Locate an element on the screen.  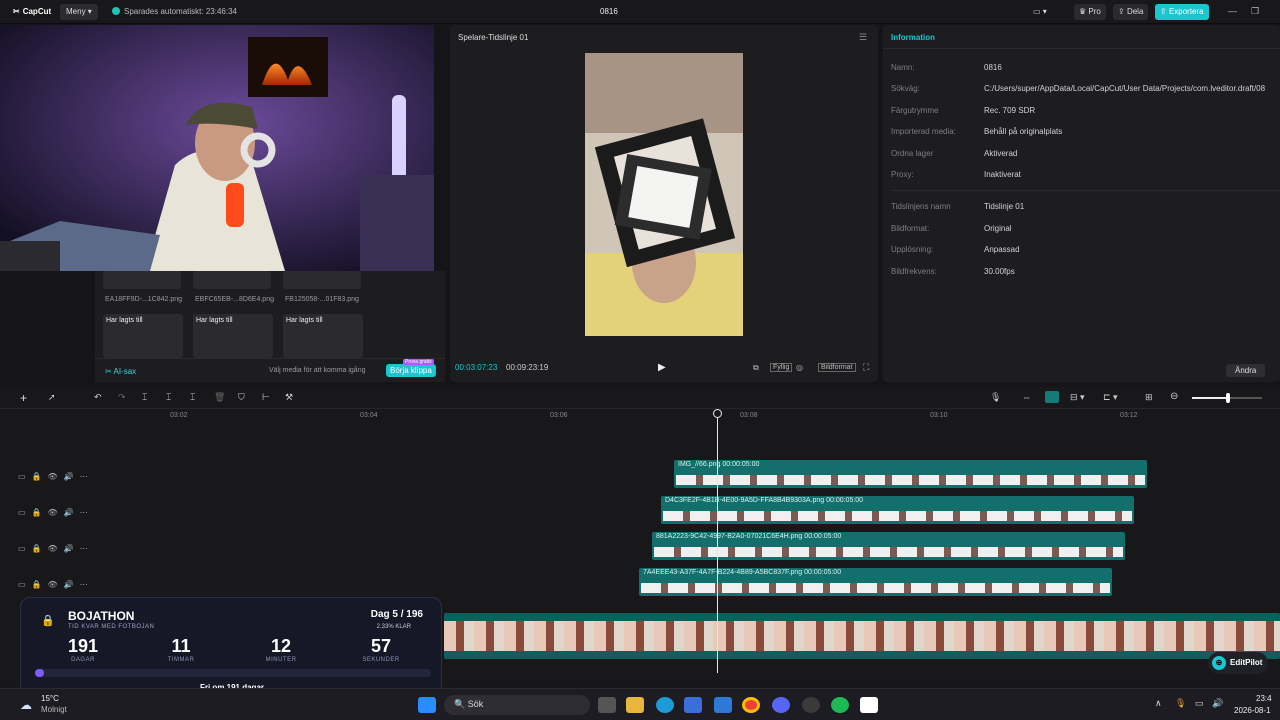
fullscreen-icon: ⛶ is located at coordinates (866, 367).